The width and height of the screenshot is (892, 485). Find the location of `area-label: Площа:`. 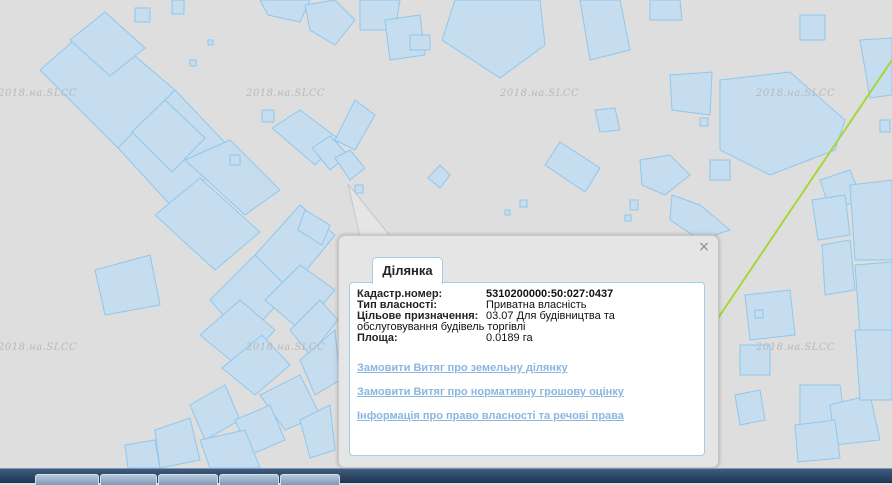

area-label: Площа: is located at coordinates (377, 338).